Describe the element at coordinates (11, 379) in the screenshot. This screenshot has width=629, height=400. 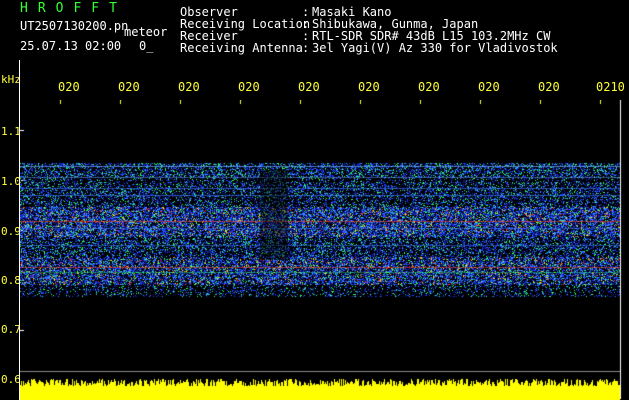
I see `frequency-tick-label: 0.6` at that location.